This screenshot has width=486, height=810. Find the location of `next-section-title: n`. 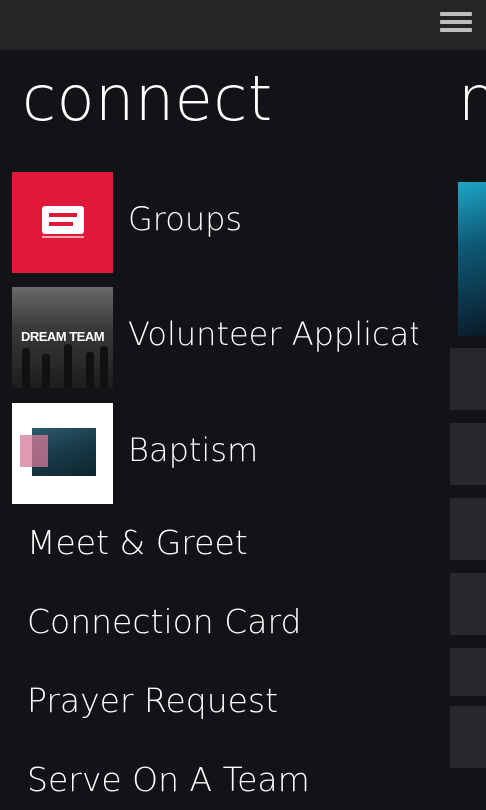

next-section-title: n is located at coordinates (472, 99).